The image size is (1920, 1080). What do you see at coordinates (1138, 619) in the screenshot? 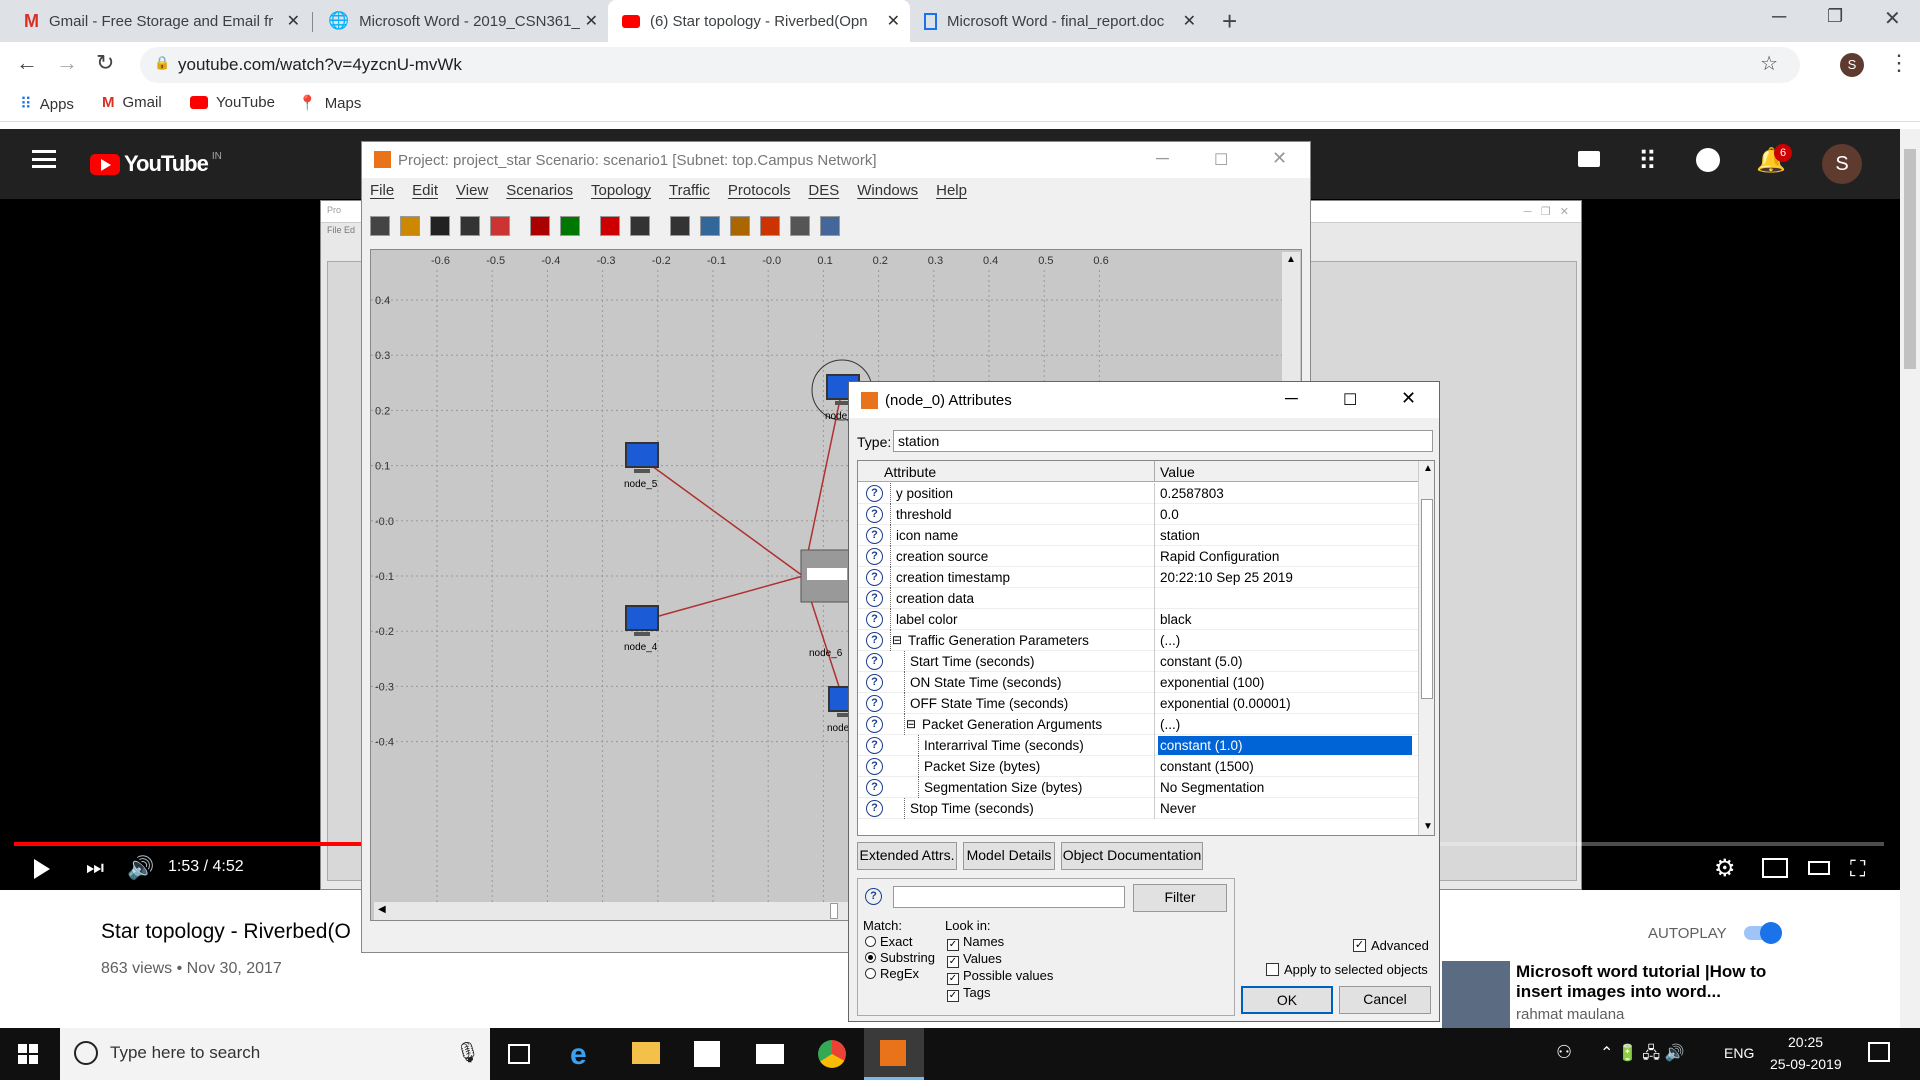
I see `attribute-row: ? label color black` at bounding box center [1138, 619].